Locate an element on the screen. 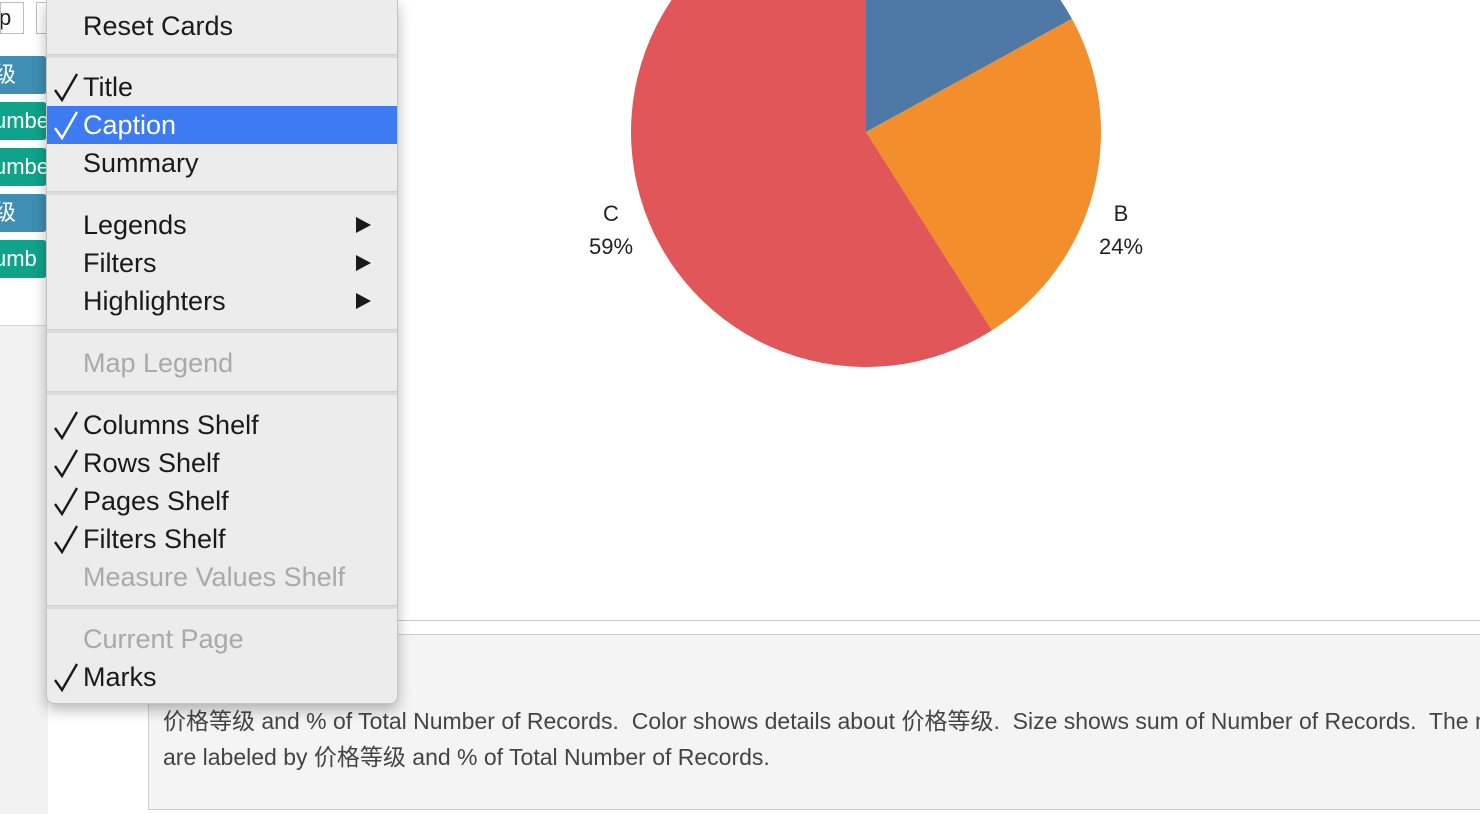  menu-item-label: Pages Shelf is located at coordinates (156, 501).